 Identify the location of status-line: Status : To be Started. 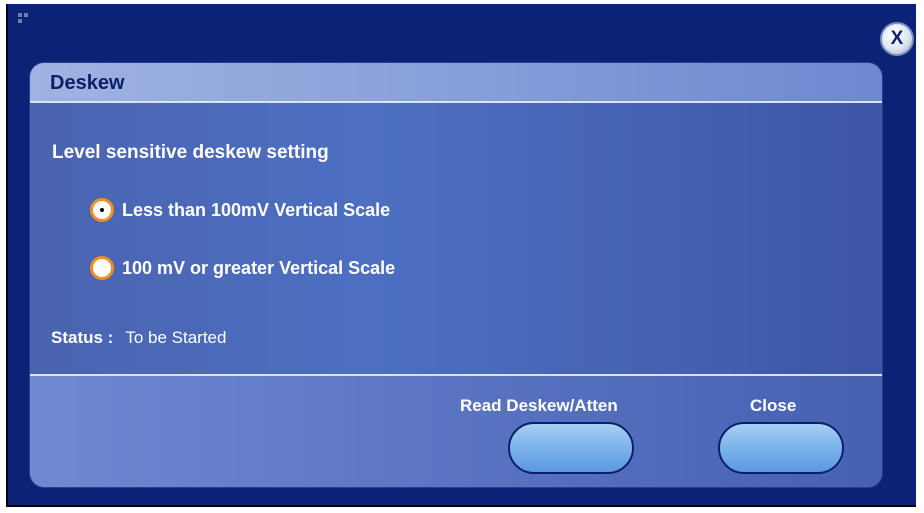
(138, 338).